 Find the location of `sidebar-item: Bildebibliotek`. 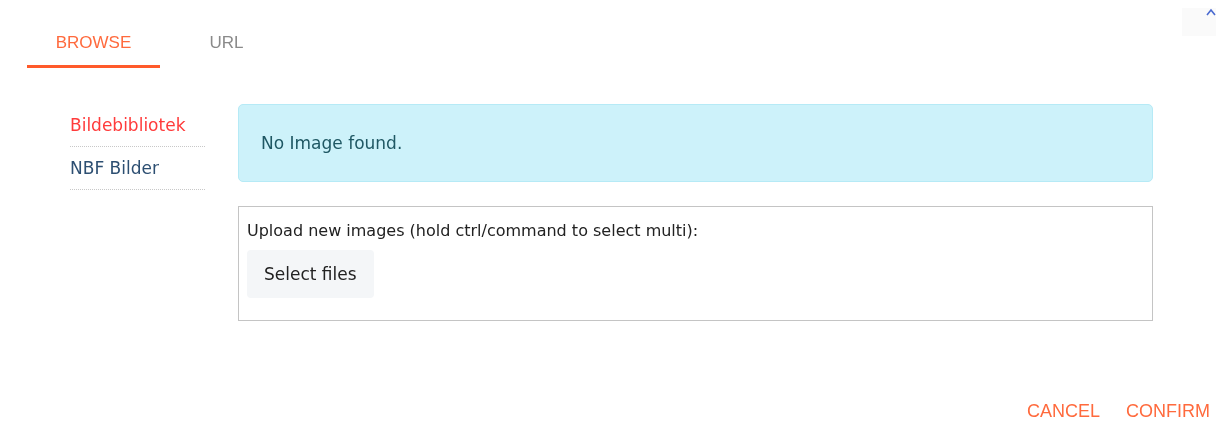

sidebar-item: Bildebibliotek is located at coordinates (137, 125).